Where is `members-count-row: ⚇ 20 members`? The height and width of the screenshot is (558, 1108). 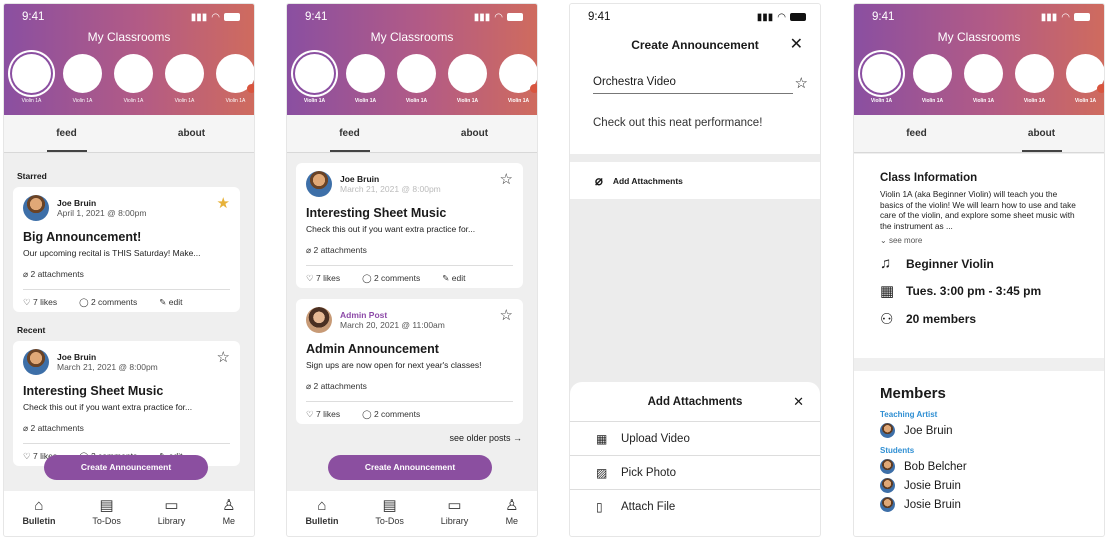
members-count-row: ⚇ 20 members is located at coordinates (928, 319).